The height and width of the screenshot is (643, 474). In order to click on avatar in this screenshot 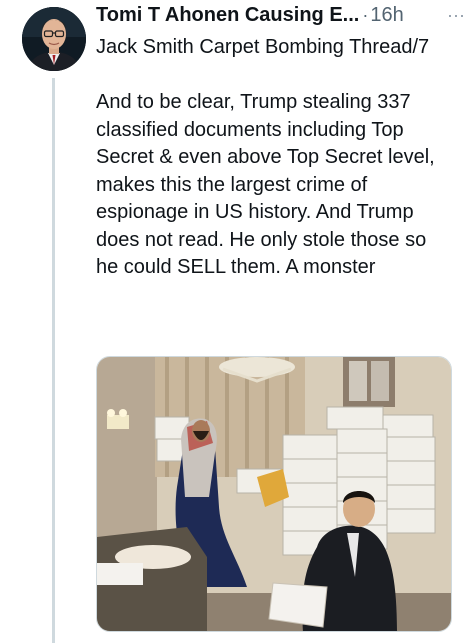, I will do `click(54, 39)`.